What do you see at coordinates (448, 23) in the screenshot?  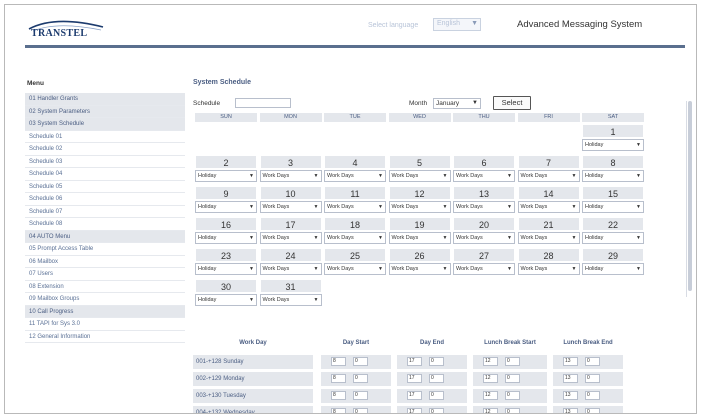 I see `language-select-value: English` at bounding box center [448, 23].